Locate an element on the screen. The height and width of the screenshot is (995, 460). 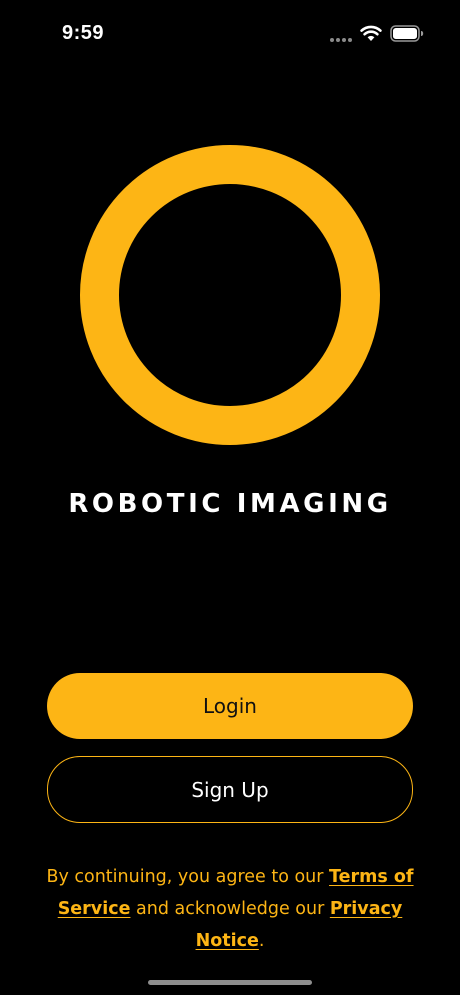
brand-title: ROBOTIC IMAGING is located at coordinates (230, 504).